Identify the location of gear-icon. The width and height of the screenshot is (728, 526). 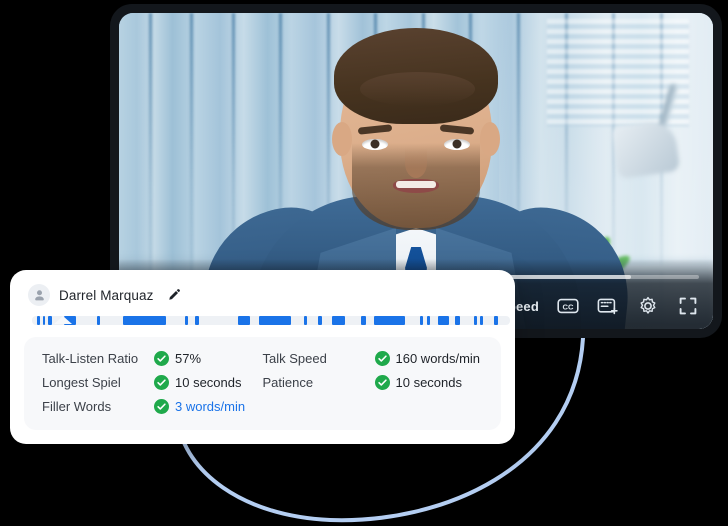
(648, 306).